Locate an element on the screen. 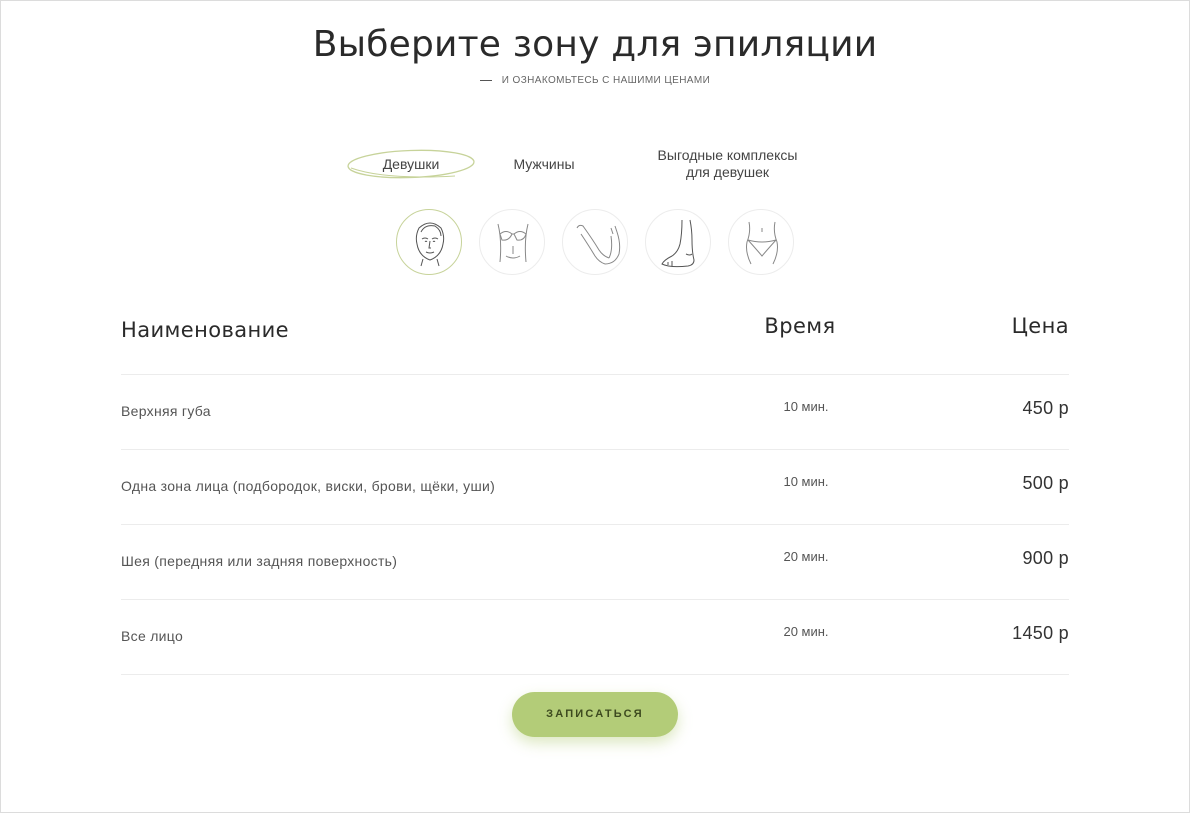 This screenshot has height=813, width=1190. subtitle-dash is located at coordinates (485, 80).